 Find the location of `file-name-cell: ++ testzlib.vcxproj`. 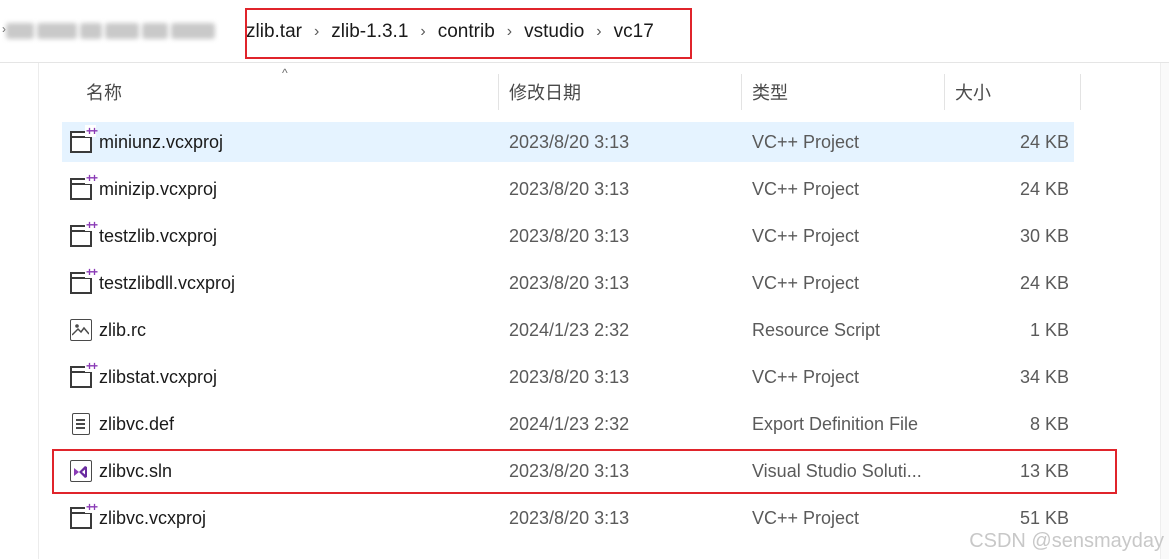

file-name-cell: ++ testzlib.vcxproj is located at coordinates (143, 236).